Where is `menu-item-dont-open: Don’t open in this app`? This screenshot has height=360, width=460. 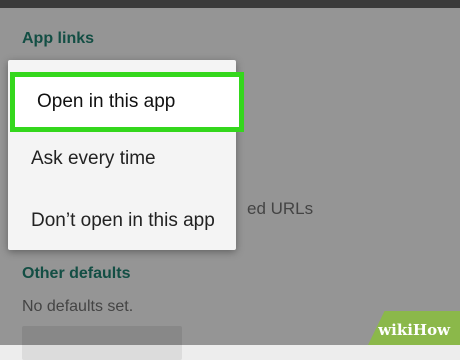 menu-item-dont-open: Don’t open in this app is located at coordinates (122, 221).